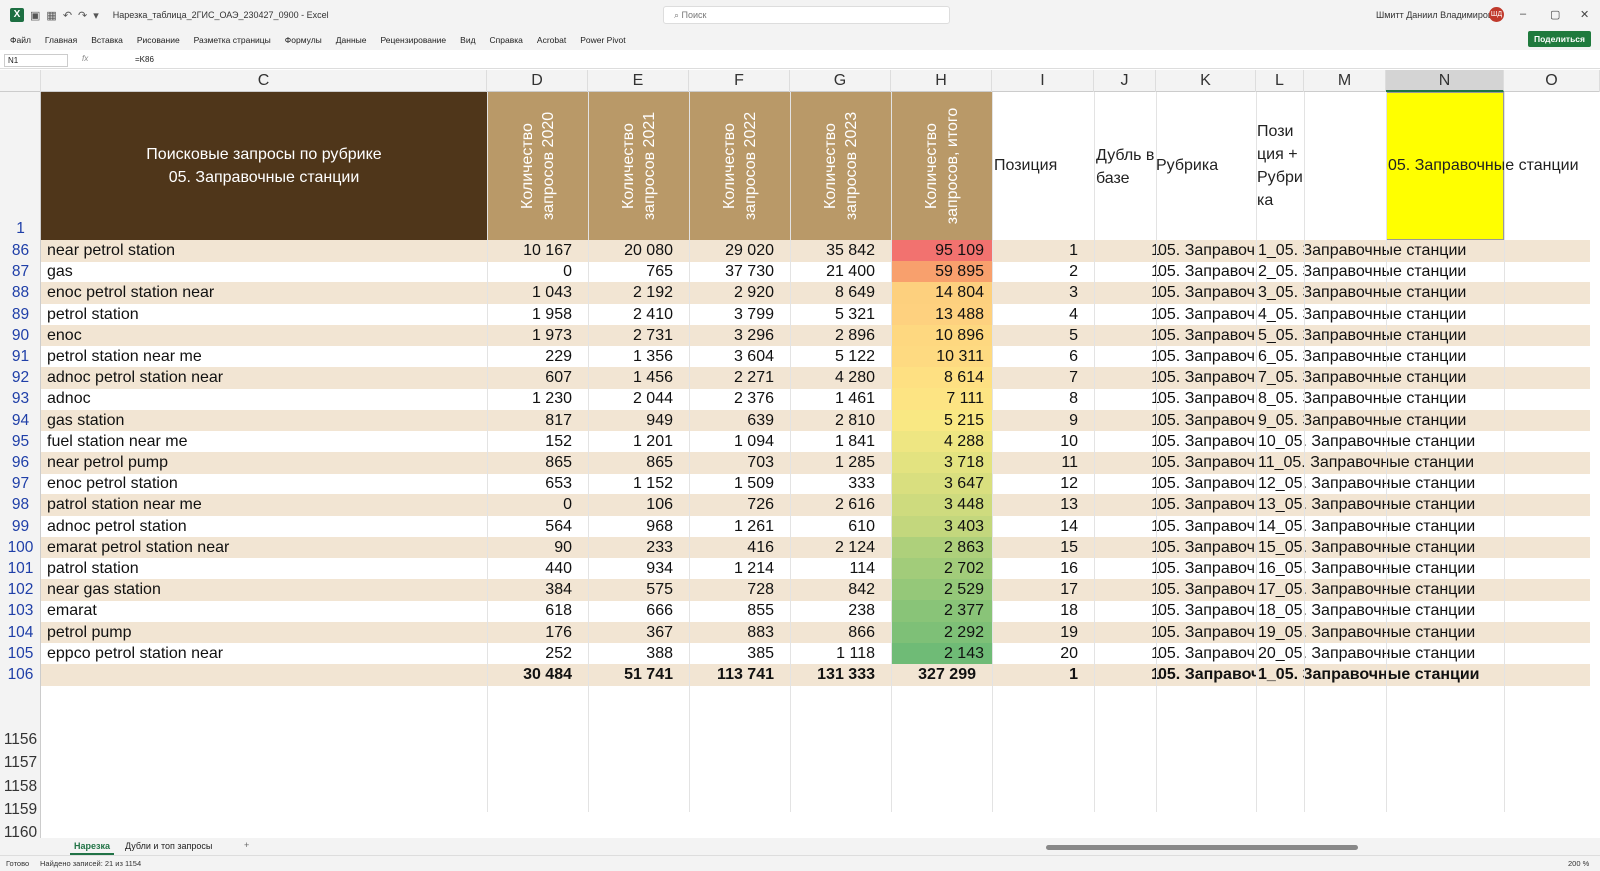 The width and height of the screenshot is (1600, 871). Describe the element at coordinates (1039, 569) in the screenshot. I see `position-cell: 16` at that location.